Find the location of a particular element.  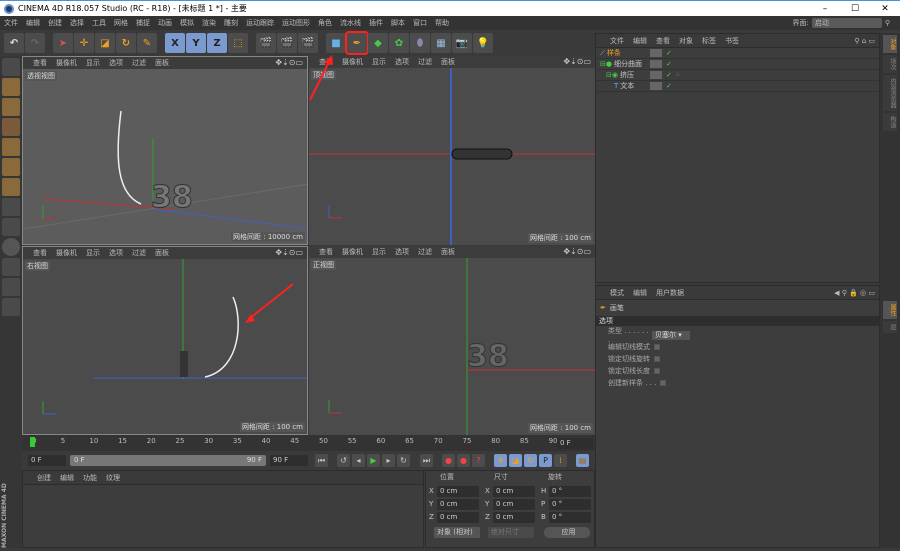

redo-icon: ↷ is located at coordinates (35, 43).